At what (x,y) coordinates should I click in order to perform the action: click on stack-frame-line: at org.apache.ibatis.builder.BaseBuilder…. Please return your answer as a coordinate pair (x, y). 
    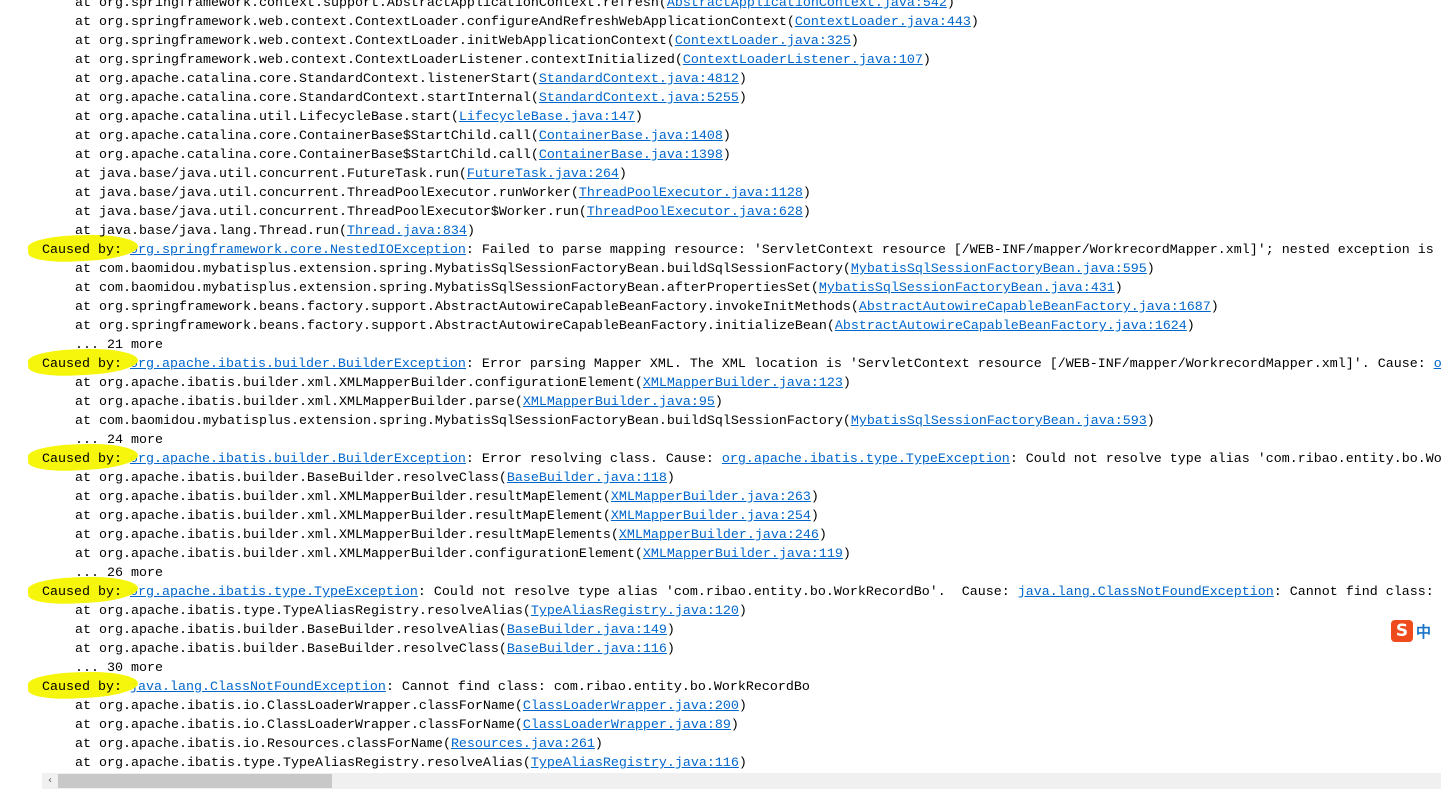
    Looking at the image, I should click on (720, 478).